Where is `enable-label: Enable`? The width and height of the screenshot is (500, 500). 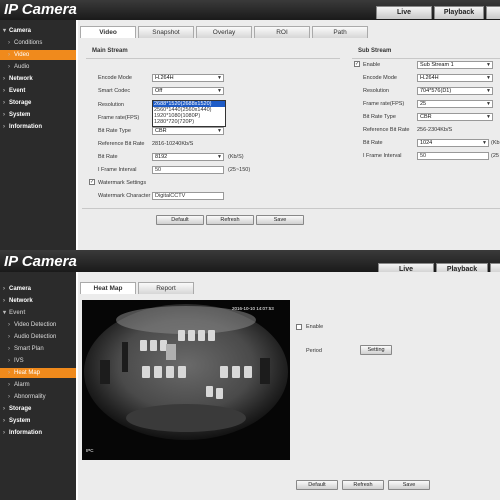 enable-label: Enable is located at coordinates (315, 327).